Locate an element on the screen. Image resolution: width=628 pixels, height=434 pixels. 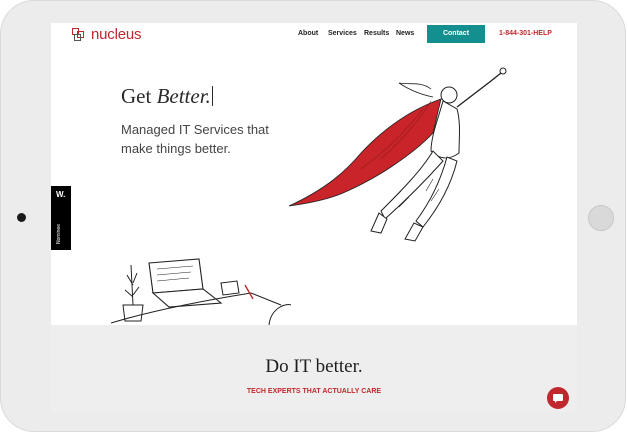
nav-link-news: News is located at coordinates (405, 33).